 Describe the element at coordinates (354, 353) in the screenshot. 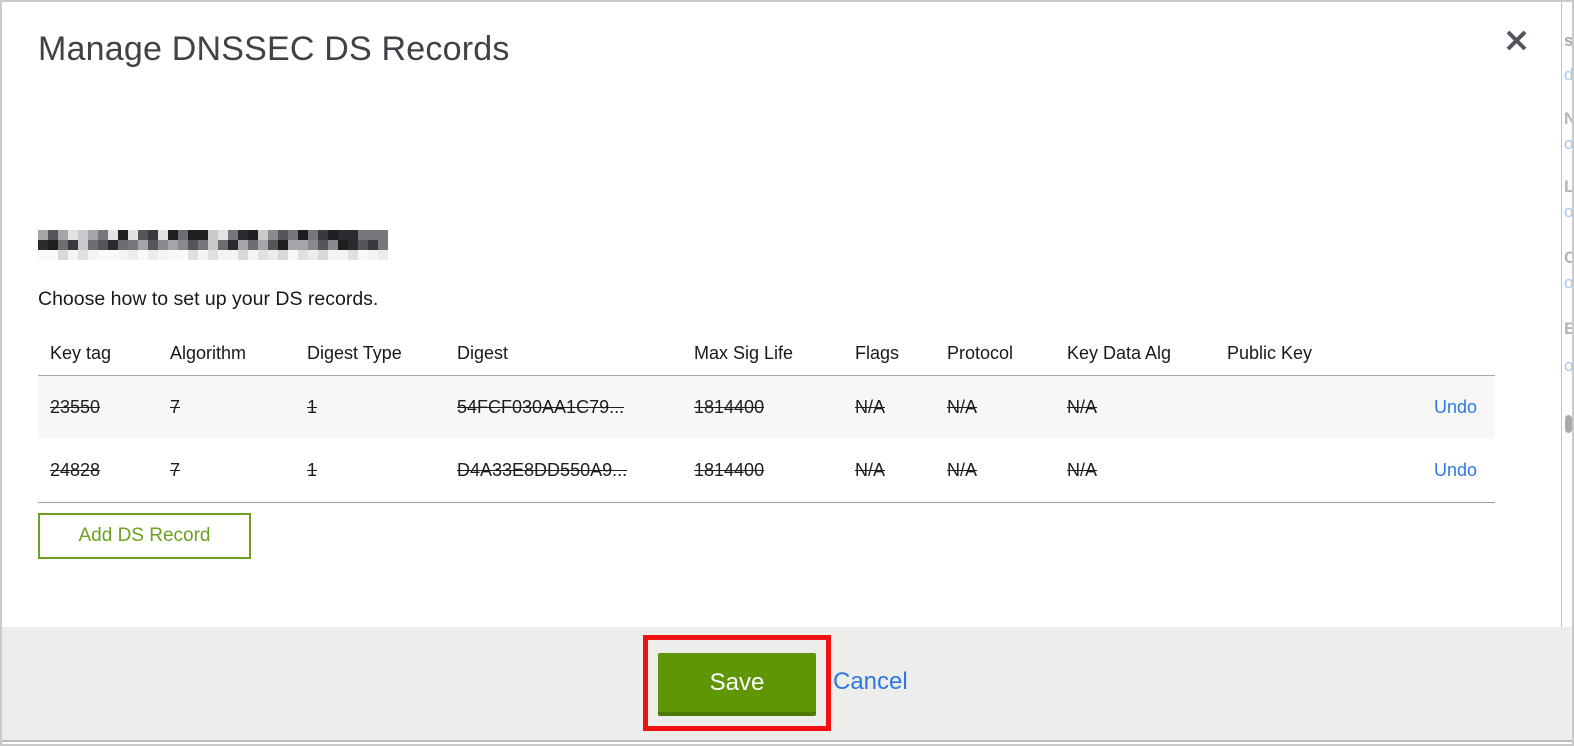

I see `column-header-digest-type: Digest Type` at that location.